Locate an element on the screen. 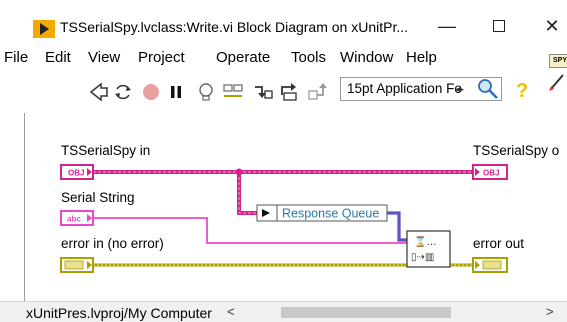 The width and height of the screenshot is (567, 322). tsserialspy-out-terminal: OBJ is located at coordinates (490, 172).